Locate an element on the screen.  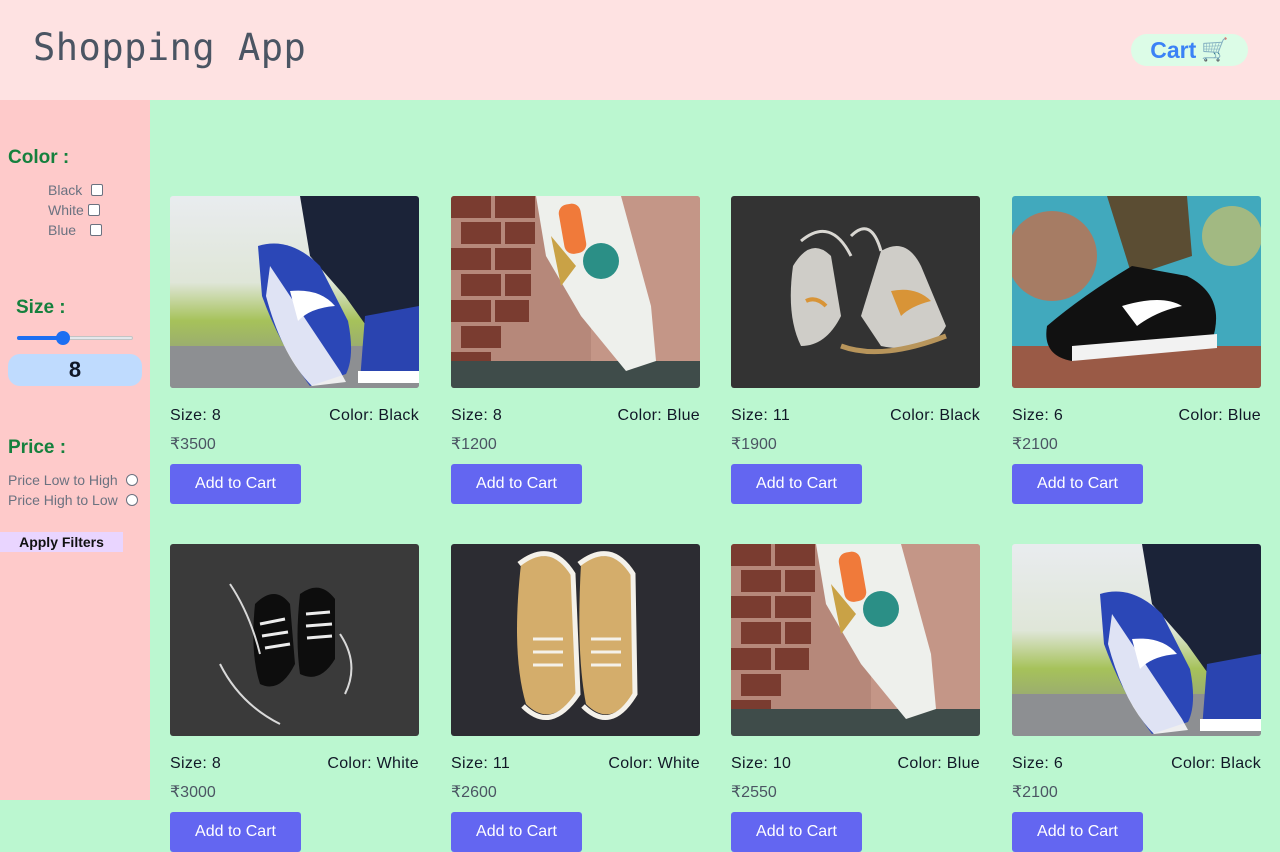
product-card: Size: 8 Color: Blue ₹1200 Add to Cart is located at coordinates (575, 350).